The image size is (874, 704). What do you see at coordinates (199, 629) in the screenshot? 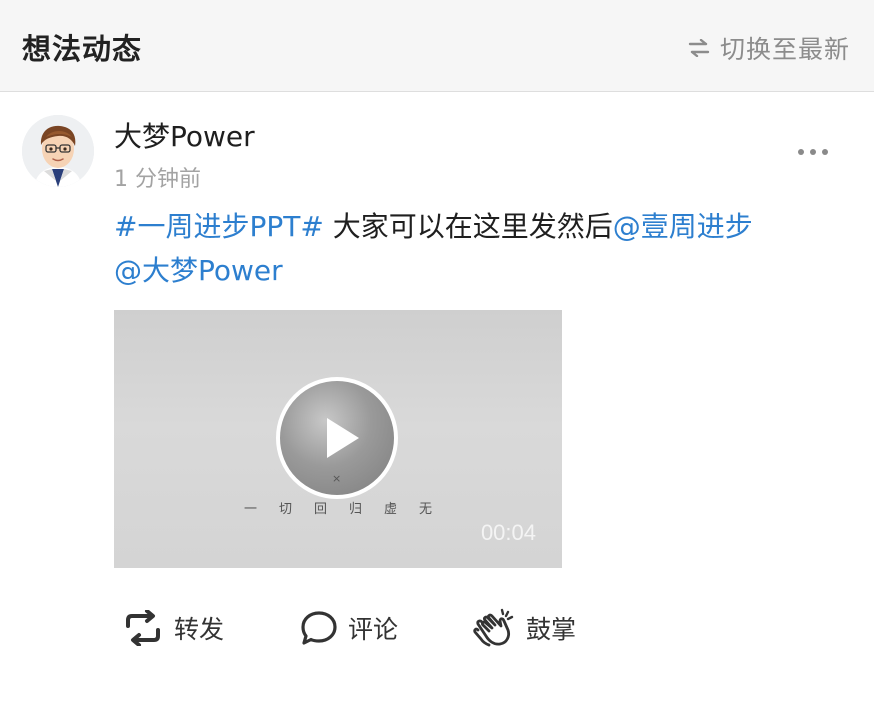
I see `repost-label: 转发` at bounding box center [199, 629].